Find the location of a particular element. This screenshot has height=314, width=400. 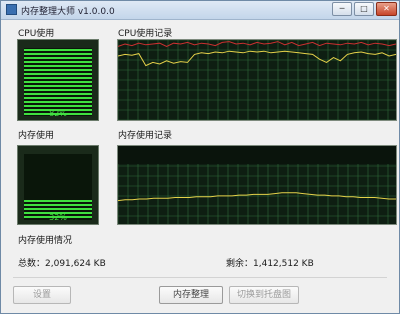

cpu-percent: 82% is located at coordinates (58, 113).